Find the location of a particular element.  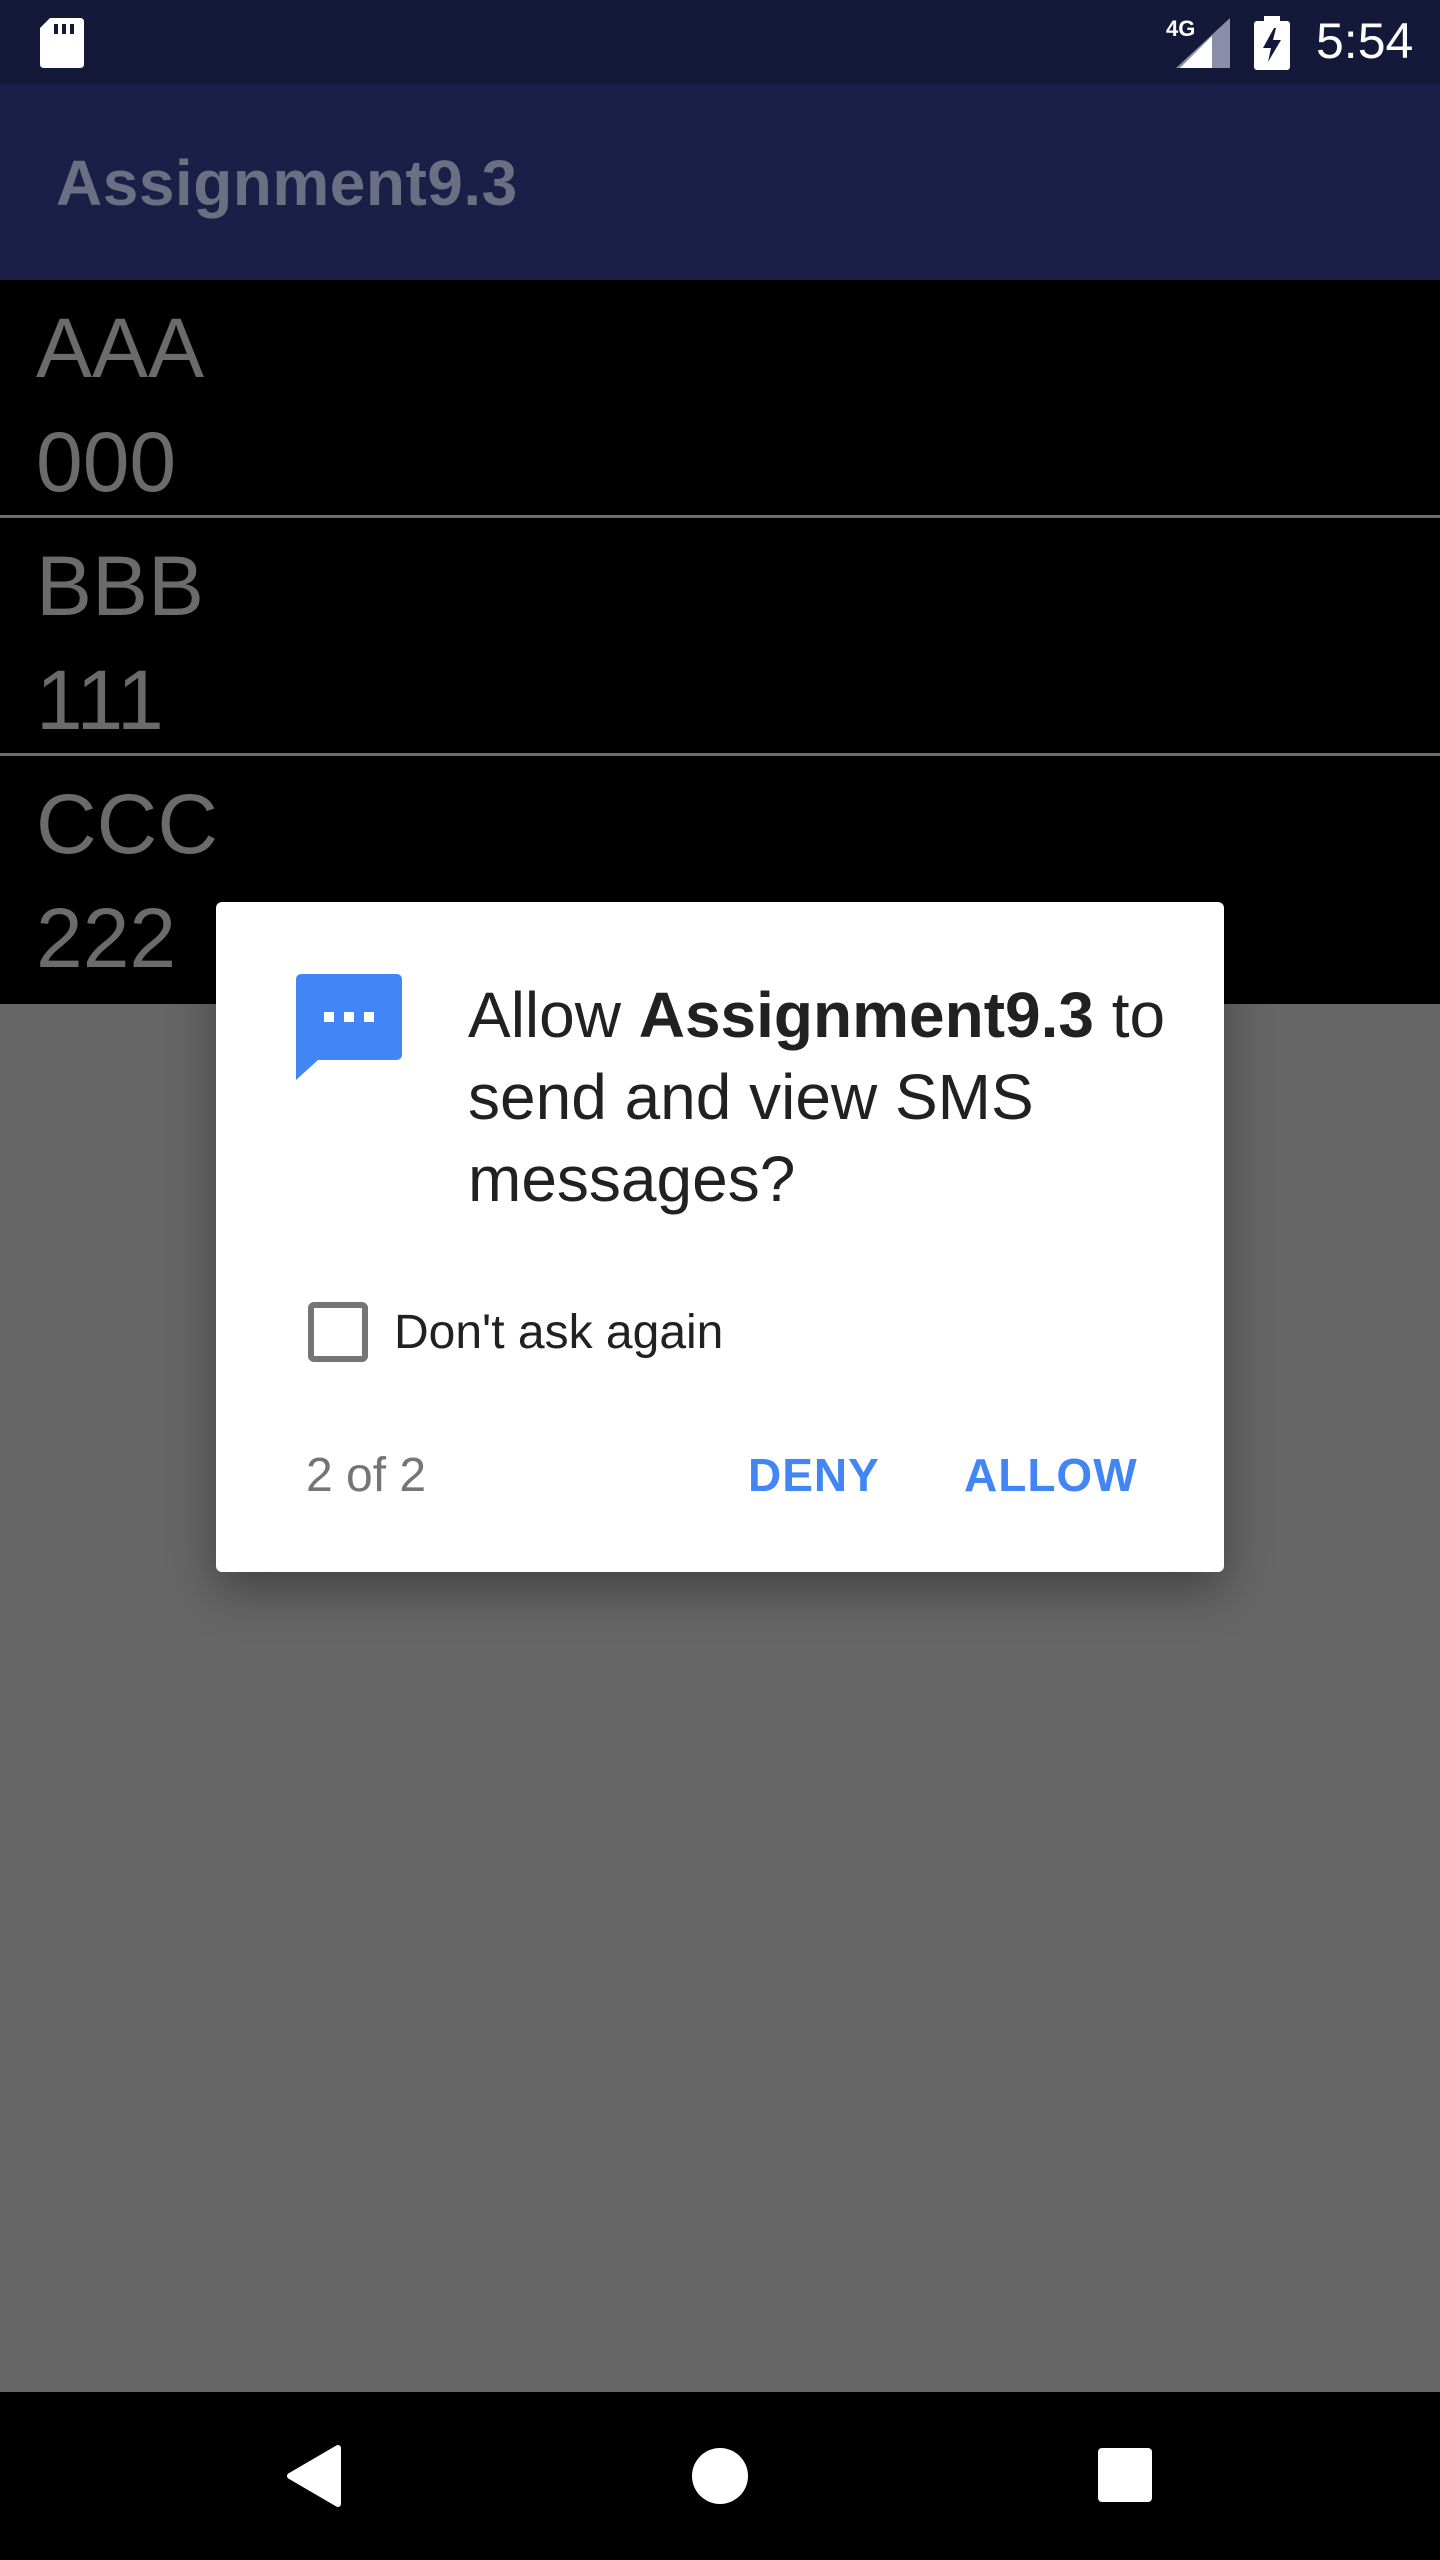

status-clock: 5:54 is located at coordinates (1365, 41).